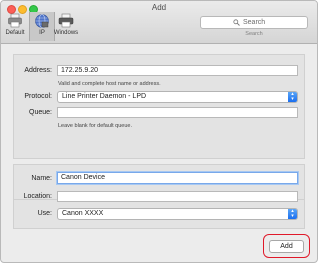 This screenshot has height=263, width=320. What do you see at coordinates (286, 246) in the screenshot?
I see `add-button: Add` at bounding box center [286, 246].